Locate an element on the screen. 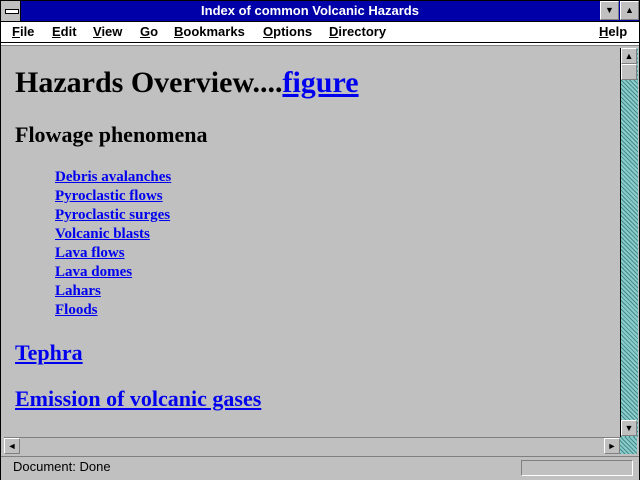  arrow-left-icon: ◄ is located at coordinates (12, 446).